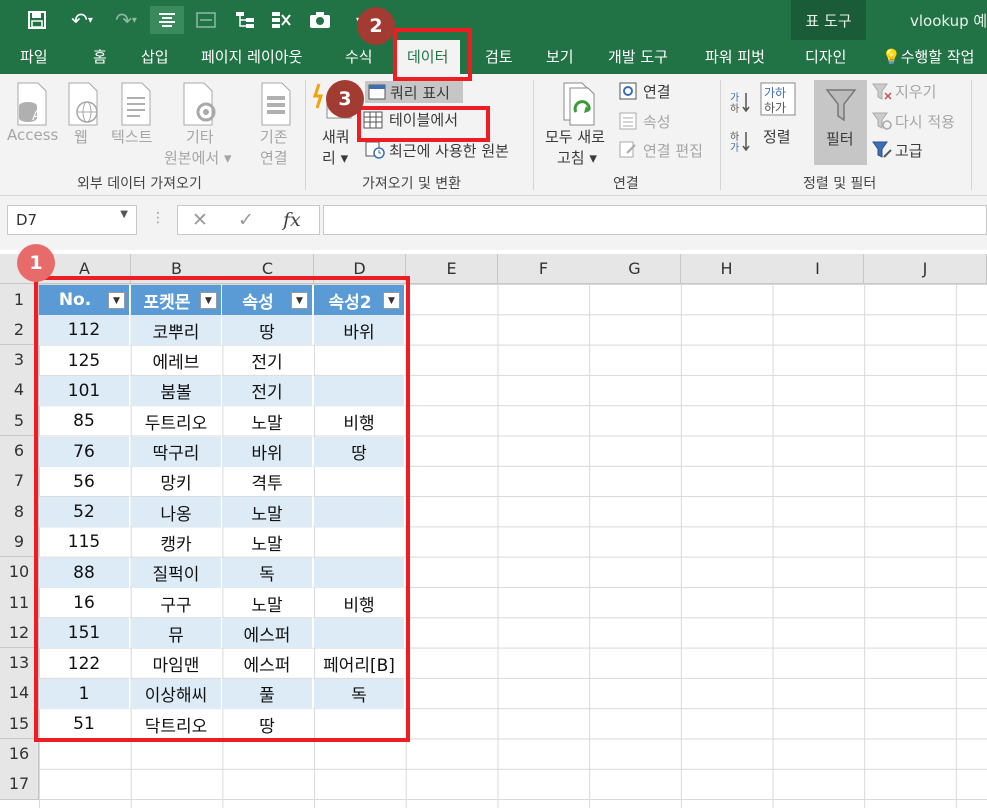 This screenshot has height=808, width=987. Describe the element at coordinates (132, 137) in the screenshot. I see `text-label: 텍스트` at that location.